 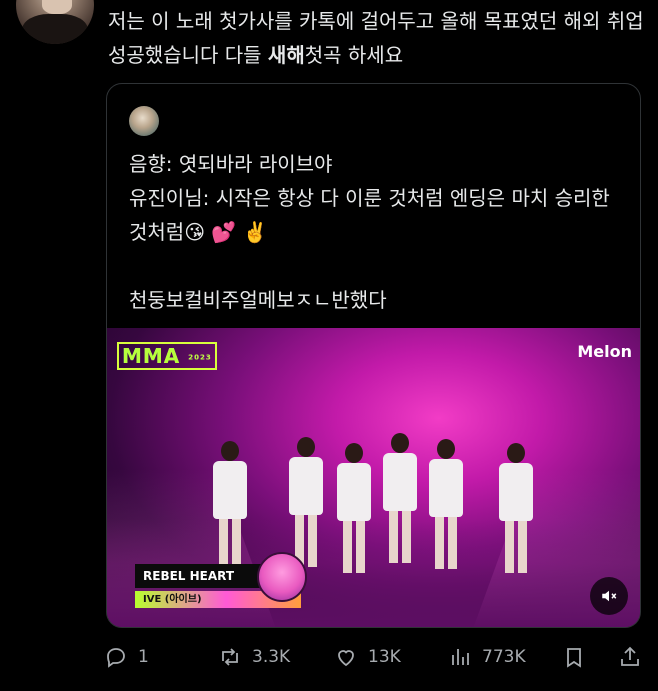 I want to click on author-avatar, so click(x=55, y=22).